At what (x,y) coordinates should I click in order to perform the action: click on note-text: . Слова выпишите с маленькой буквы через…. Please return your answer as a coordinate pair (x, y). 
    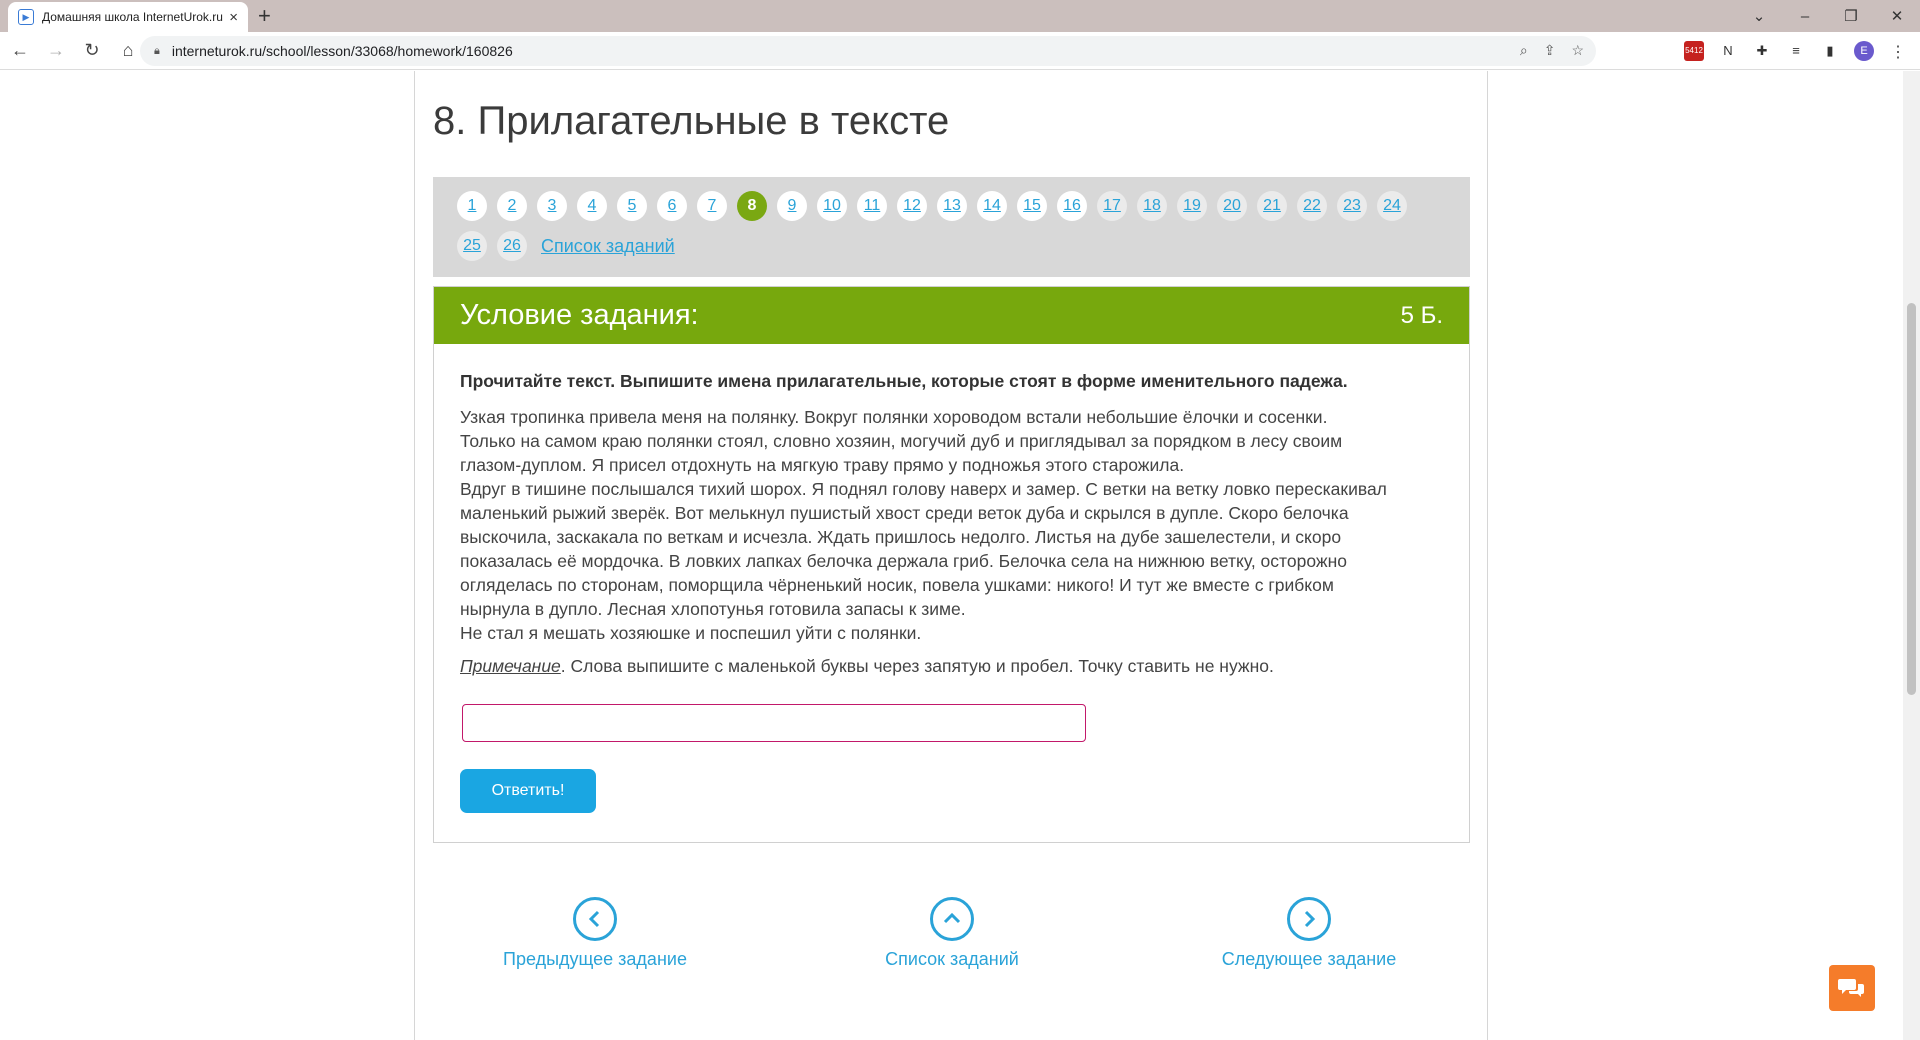
    Looking at the image, I should click on (917, 666).